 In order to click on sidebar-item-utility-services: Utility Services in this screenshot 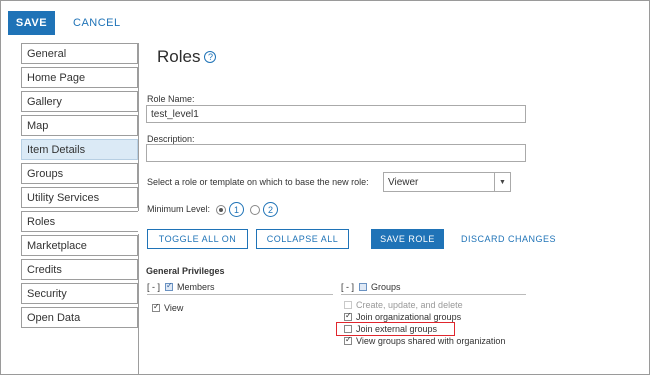, I will do `click(79, 197)`.